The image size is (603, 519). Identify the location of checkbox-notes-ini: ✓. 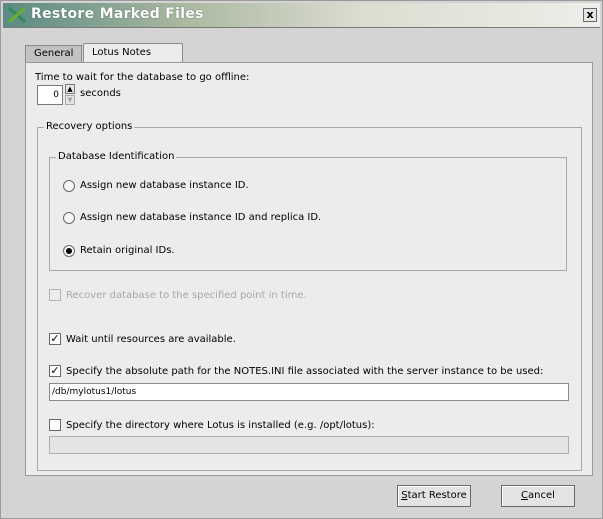
(55, 371).